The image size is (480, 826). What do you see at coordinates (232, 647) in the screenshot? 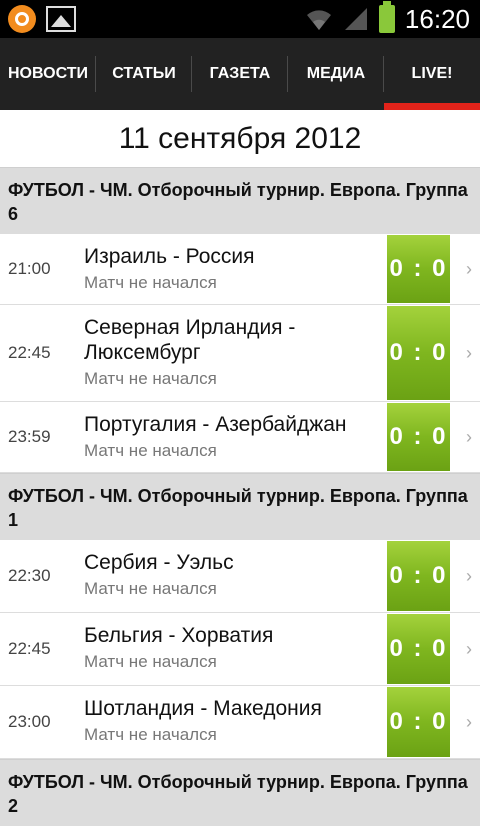
I see `match-info: Бельгия - Хорватия Матч не начался` at bounding box center [232, 647].